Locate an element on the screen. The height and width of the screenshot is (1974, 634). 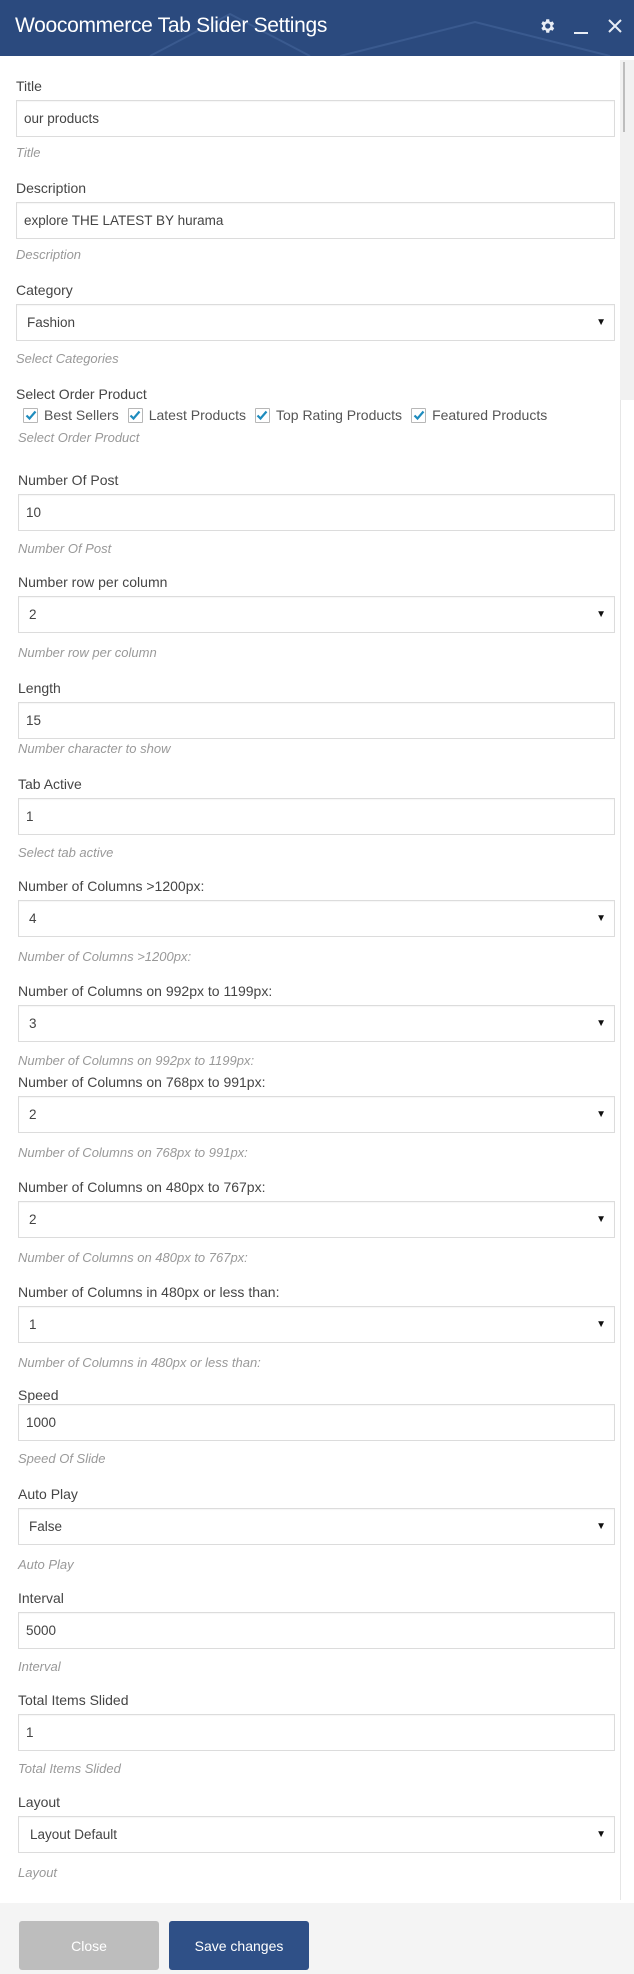
category-help: Select Categories is located at coordinates (67, 358).